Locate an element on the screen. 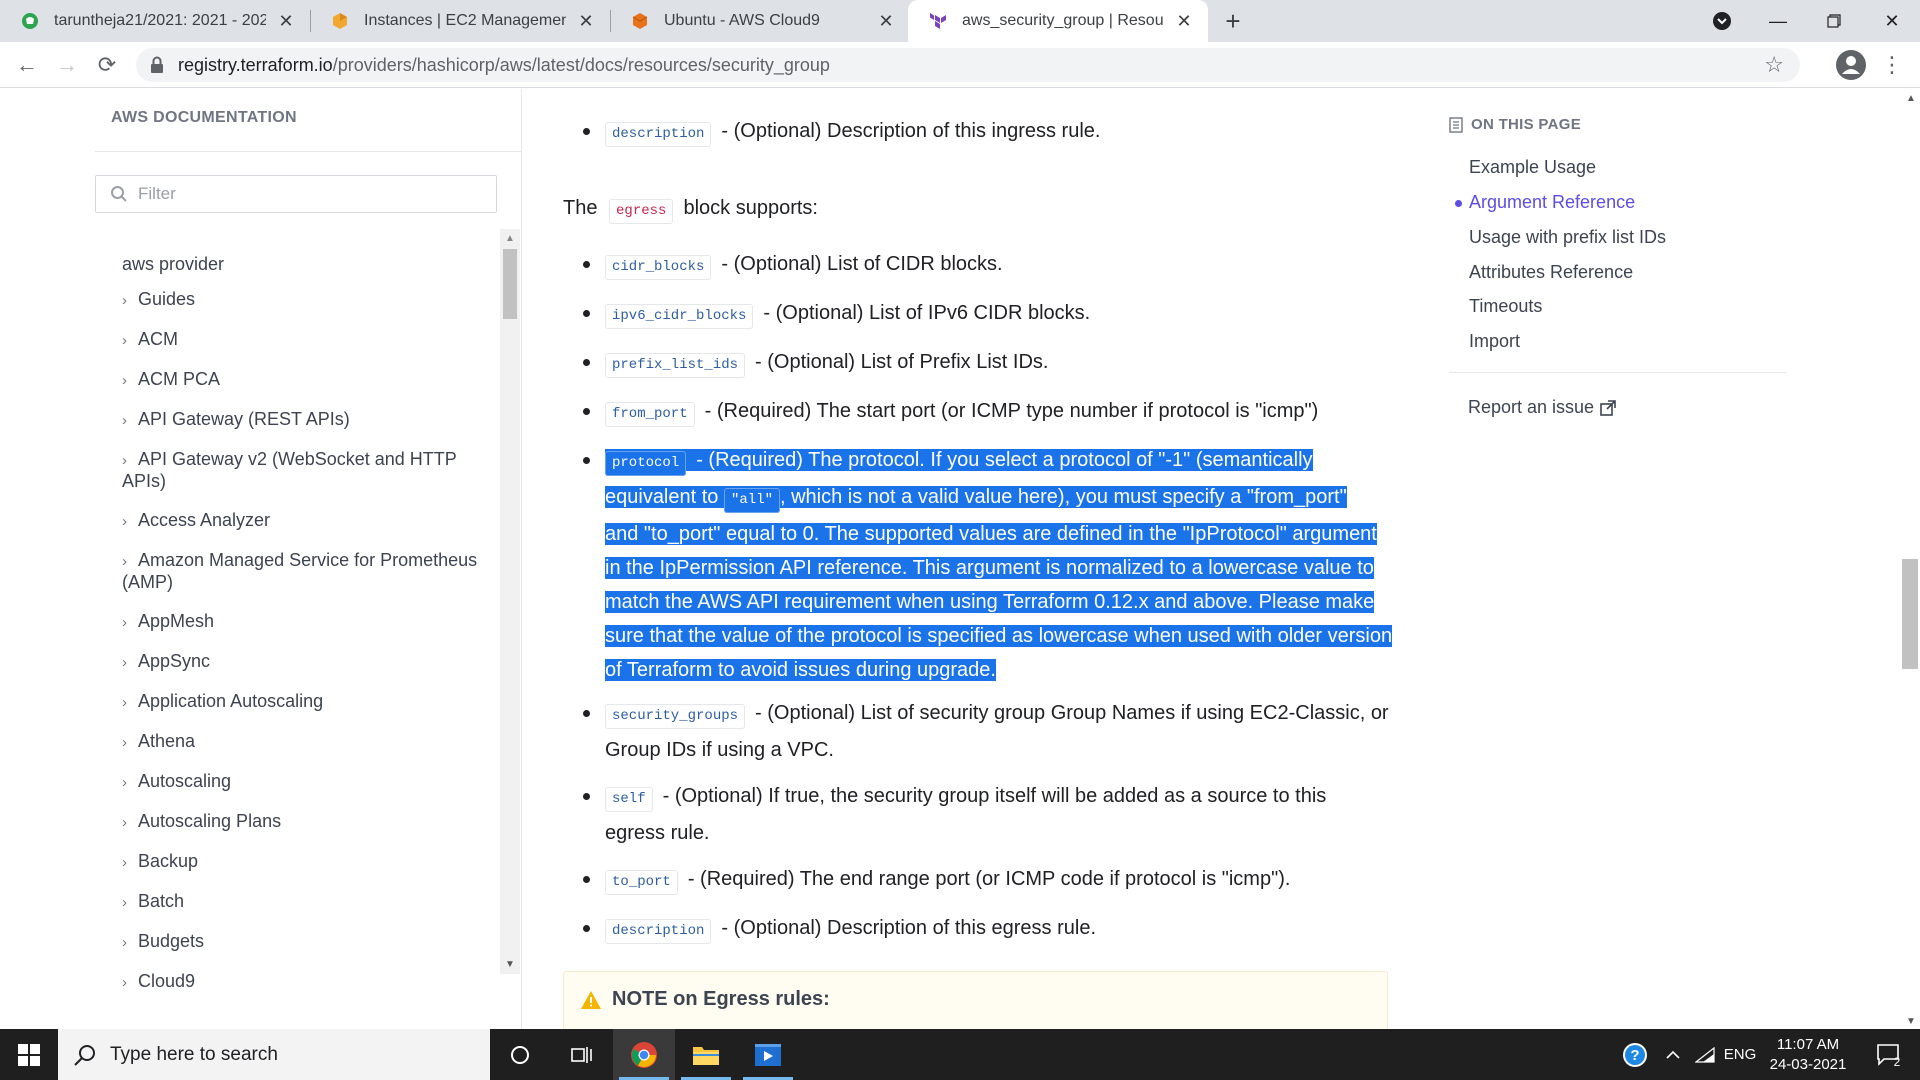  sidebar-item-autoscaling-plans: › Autoscaling Plans is located at coordinates (302, 822).